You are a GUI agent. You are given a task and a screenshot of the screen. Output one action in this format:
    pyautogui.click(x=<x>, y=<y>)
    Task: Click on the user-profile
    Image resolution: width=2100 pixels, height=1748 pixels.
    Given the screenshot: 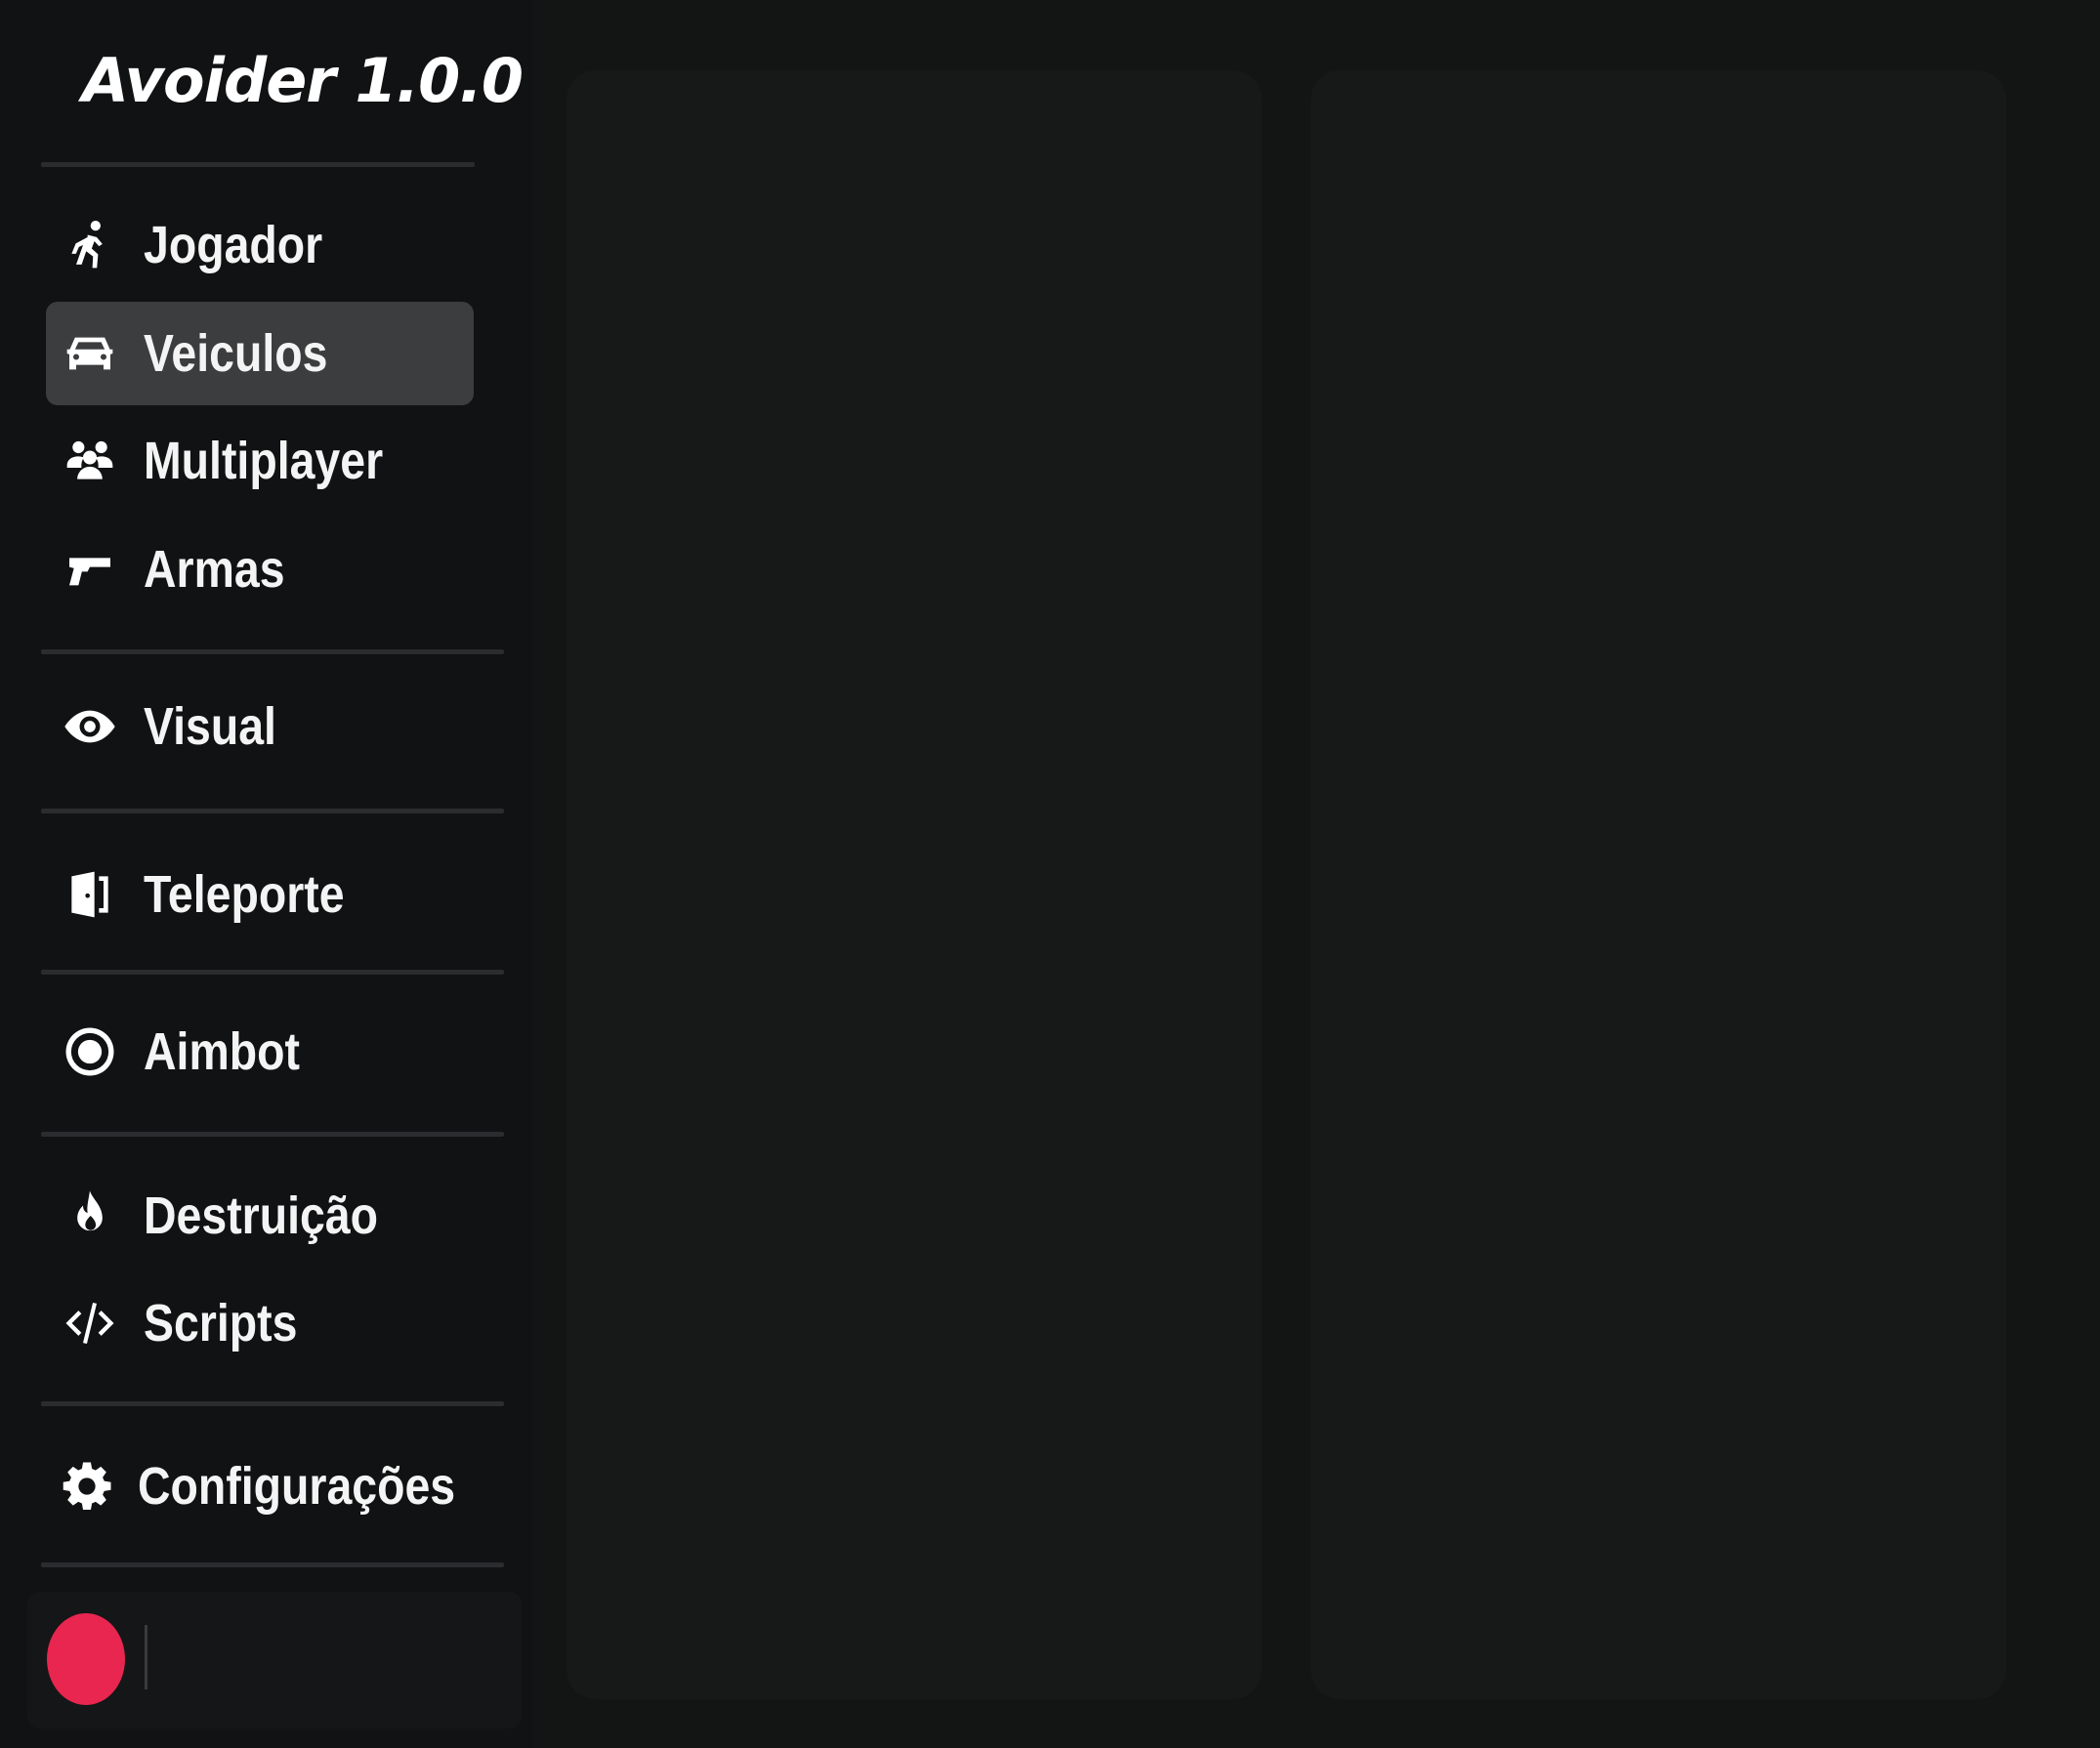 What is the action you would take?
    pyautogui.click(x=274, y=1660)
    